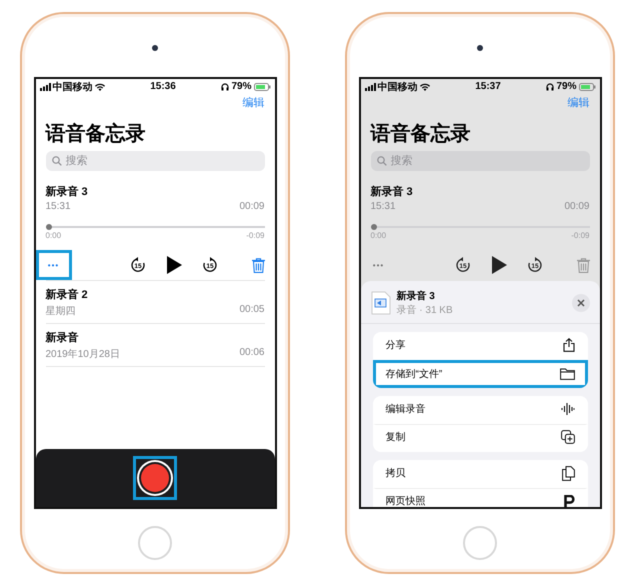  What do you see at coordinates (380, 303) in the screenshot?
I see `audio-file-icon` at bounding box center [380, 303].